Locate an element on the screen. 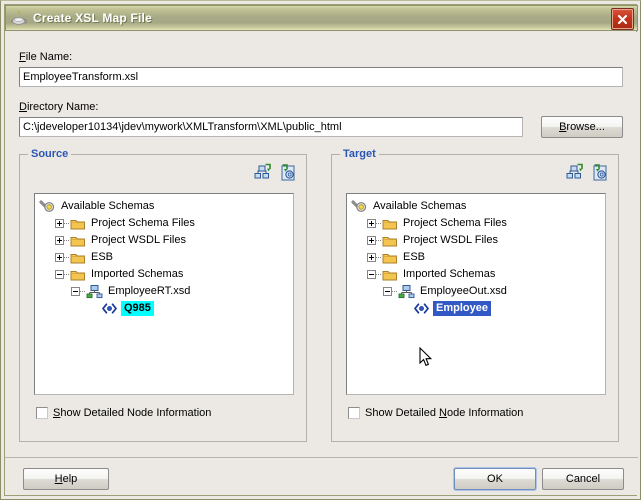  tree-node-label: Employee is located at coordinates (462, 308).